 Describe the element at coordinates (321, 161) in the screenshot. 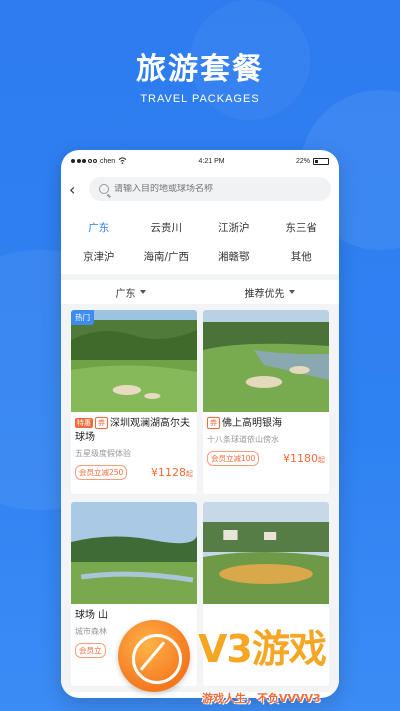

I see `battery-icon` at that location.